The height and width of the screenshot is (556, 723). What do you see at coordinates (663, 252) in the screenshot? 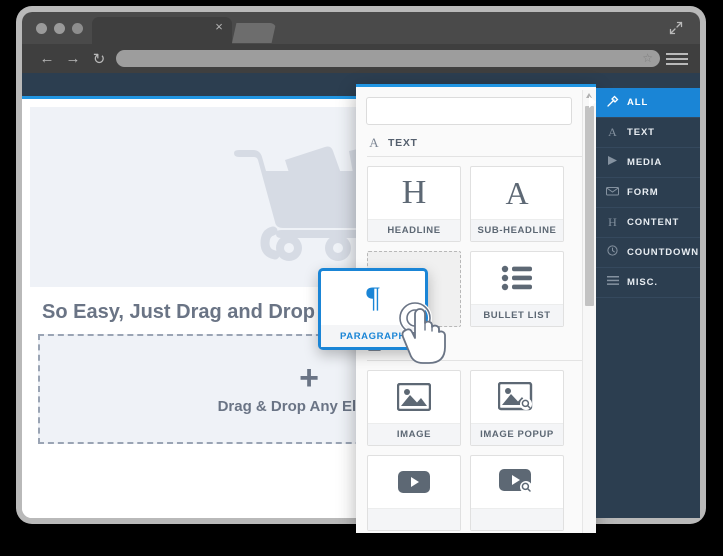
I see `menu-item-label: COUNTDOWN` at bounding box center [663, 252].